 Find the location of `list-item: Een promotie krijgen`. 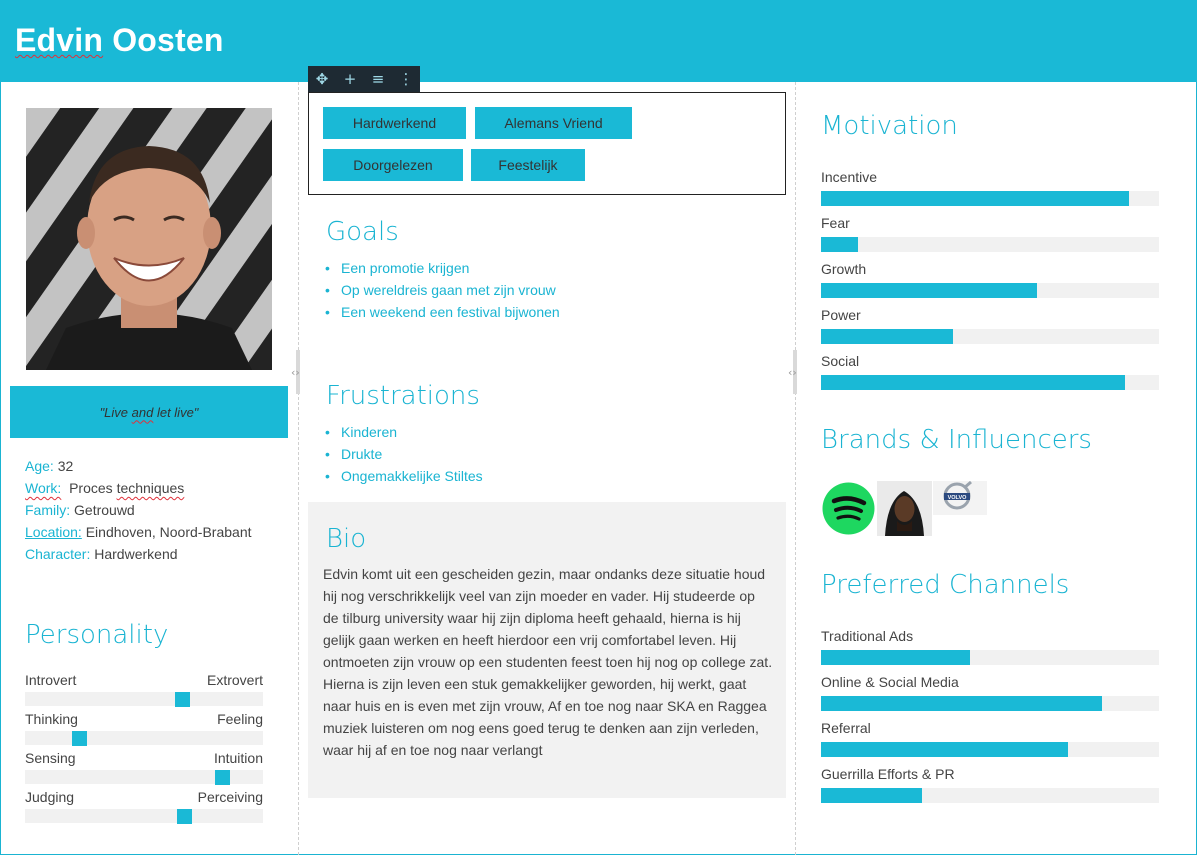

list-item: Een promotie krijgen is located at coordinates (442, 268).